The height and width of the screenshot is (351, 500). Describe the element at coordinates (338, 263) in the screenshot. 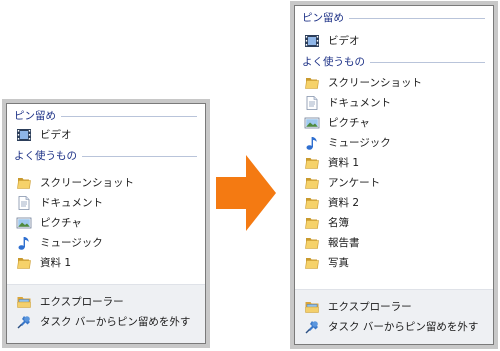

I see `item-label: 写真` at that location.